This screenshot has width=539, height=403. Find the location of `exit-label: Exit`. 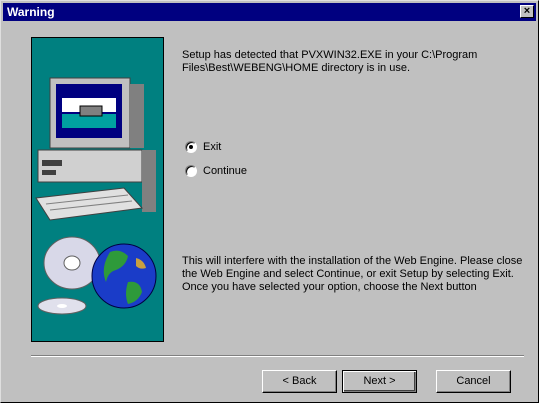

exit-label: Exit is located at coordinates (212, 147).